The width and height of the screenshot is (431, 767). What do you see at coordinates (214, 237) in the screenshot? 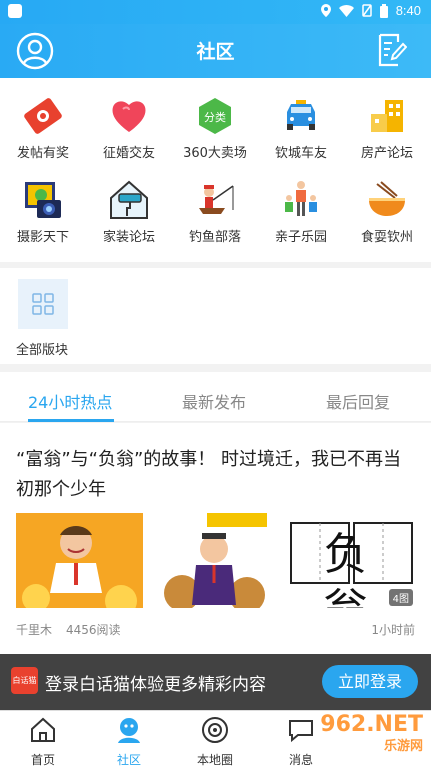
I see `category-label: 钓鱼部落` at bounding box center [214, 237].